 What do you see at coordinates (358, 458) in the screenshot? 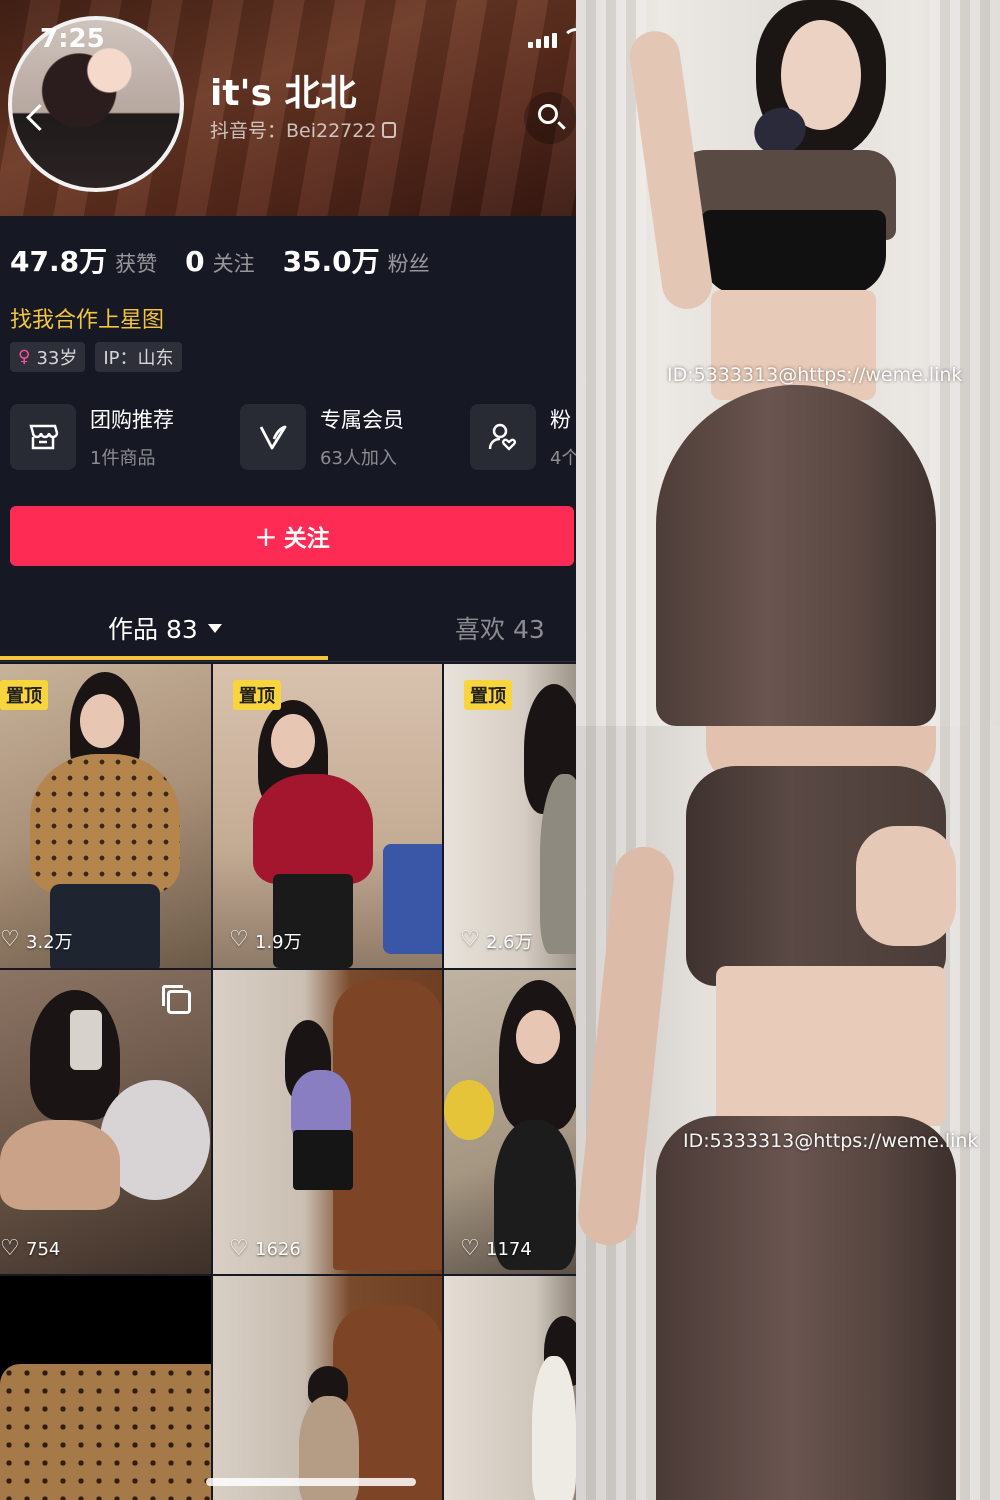
I see `service-subtitle: 63人加入` at bounding box center [358, 458].